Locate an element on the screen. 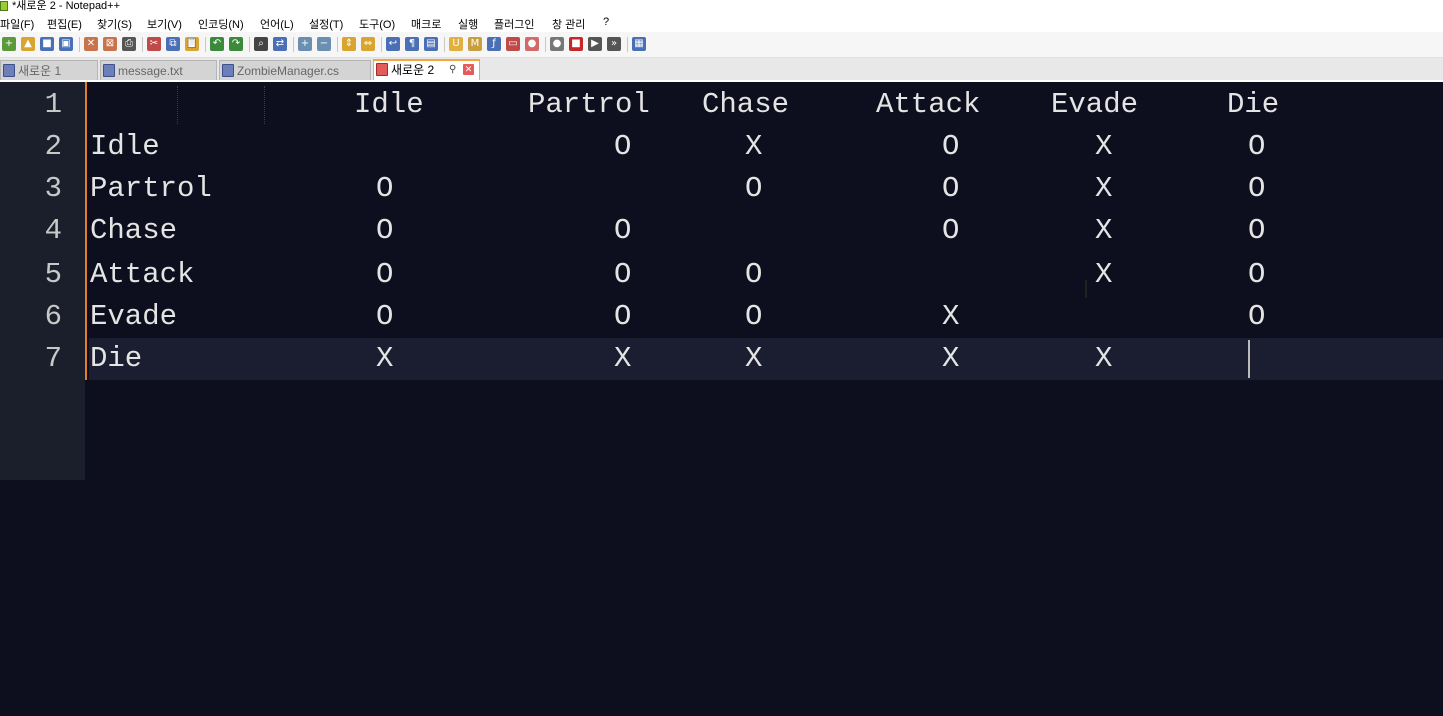 The image size is (1443, 716). line-number: 2 is located at coordinates (53, 146).